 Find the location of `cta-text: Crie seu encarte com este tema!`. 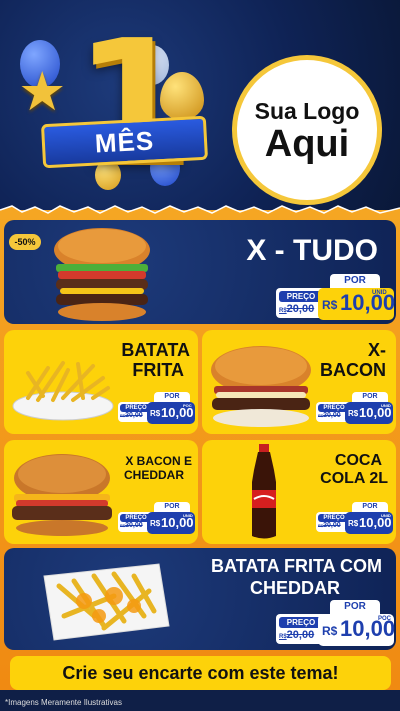

cta-text: Crie seu encarte com este tema! is located at coordinates (200, 672).